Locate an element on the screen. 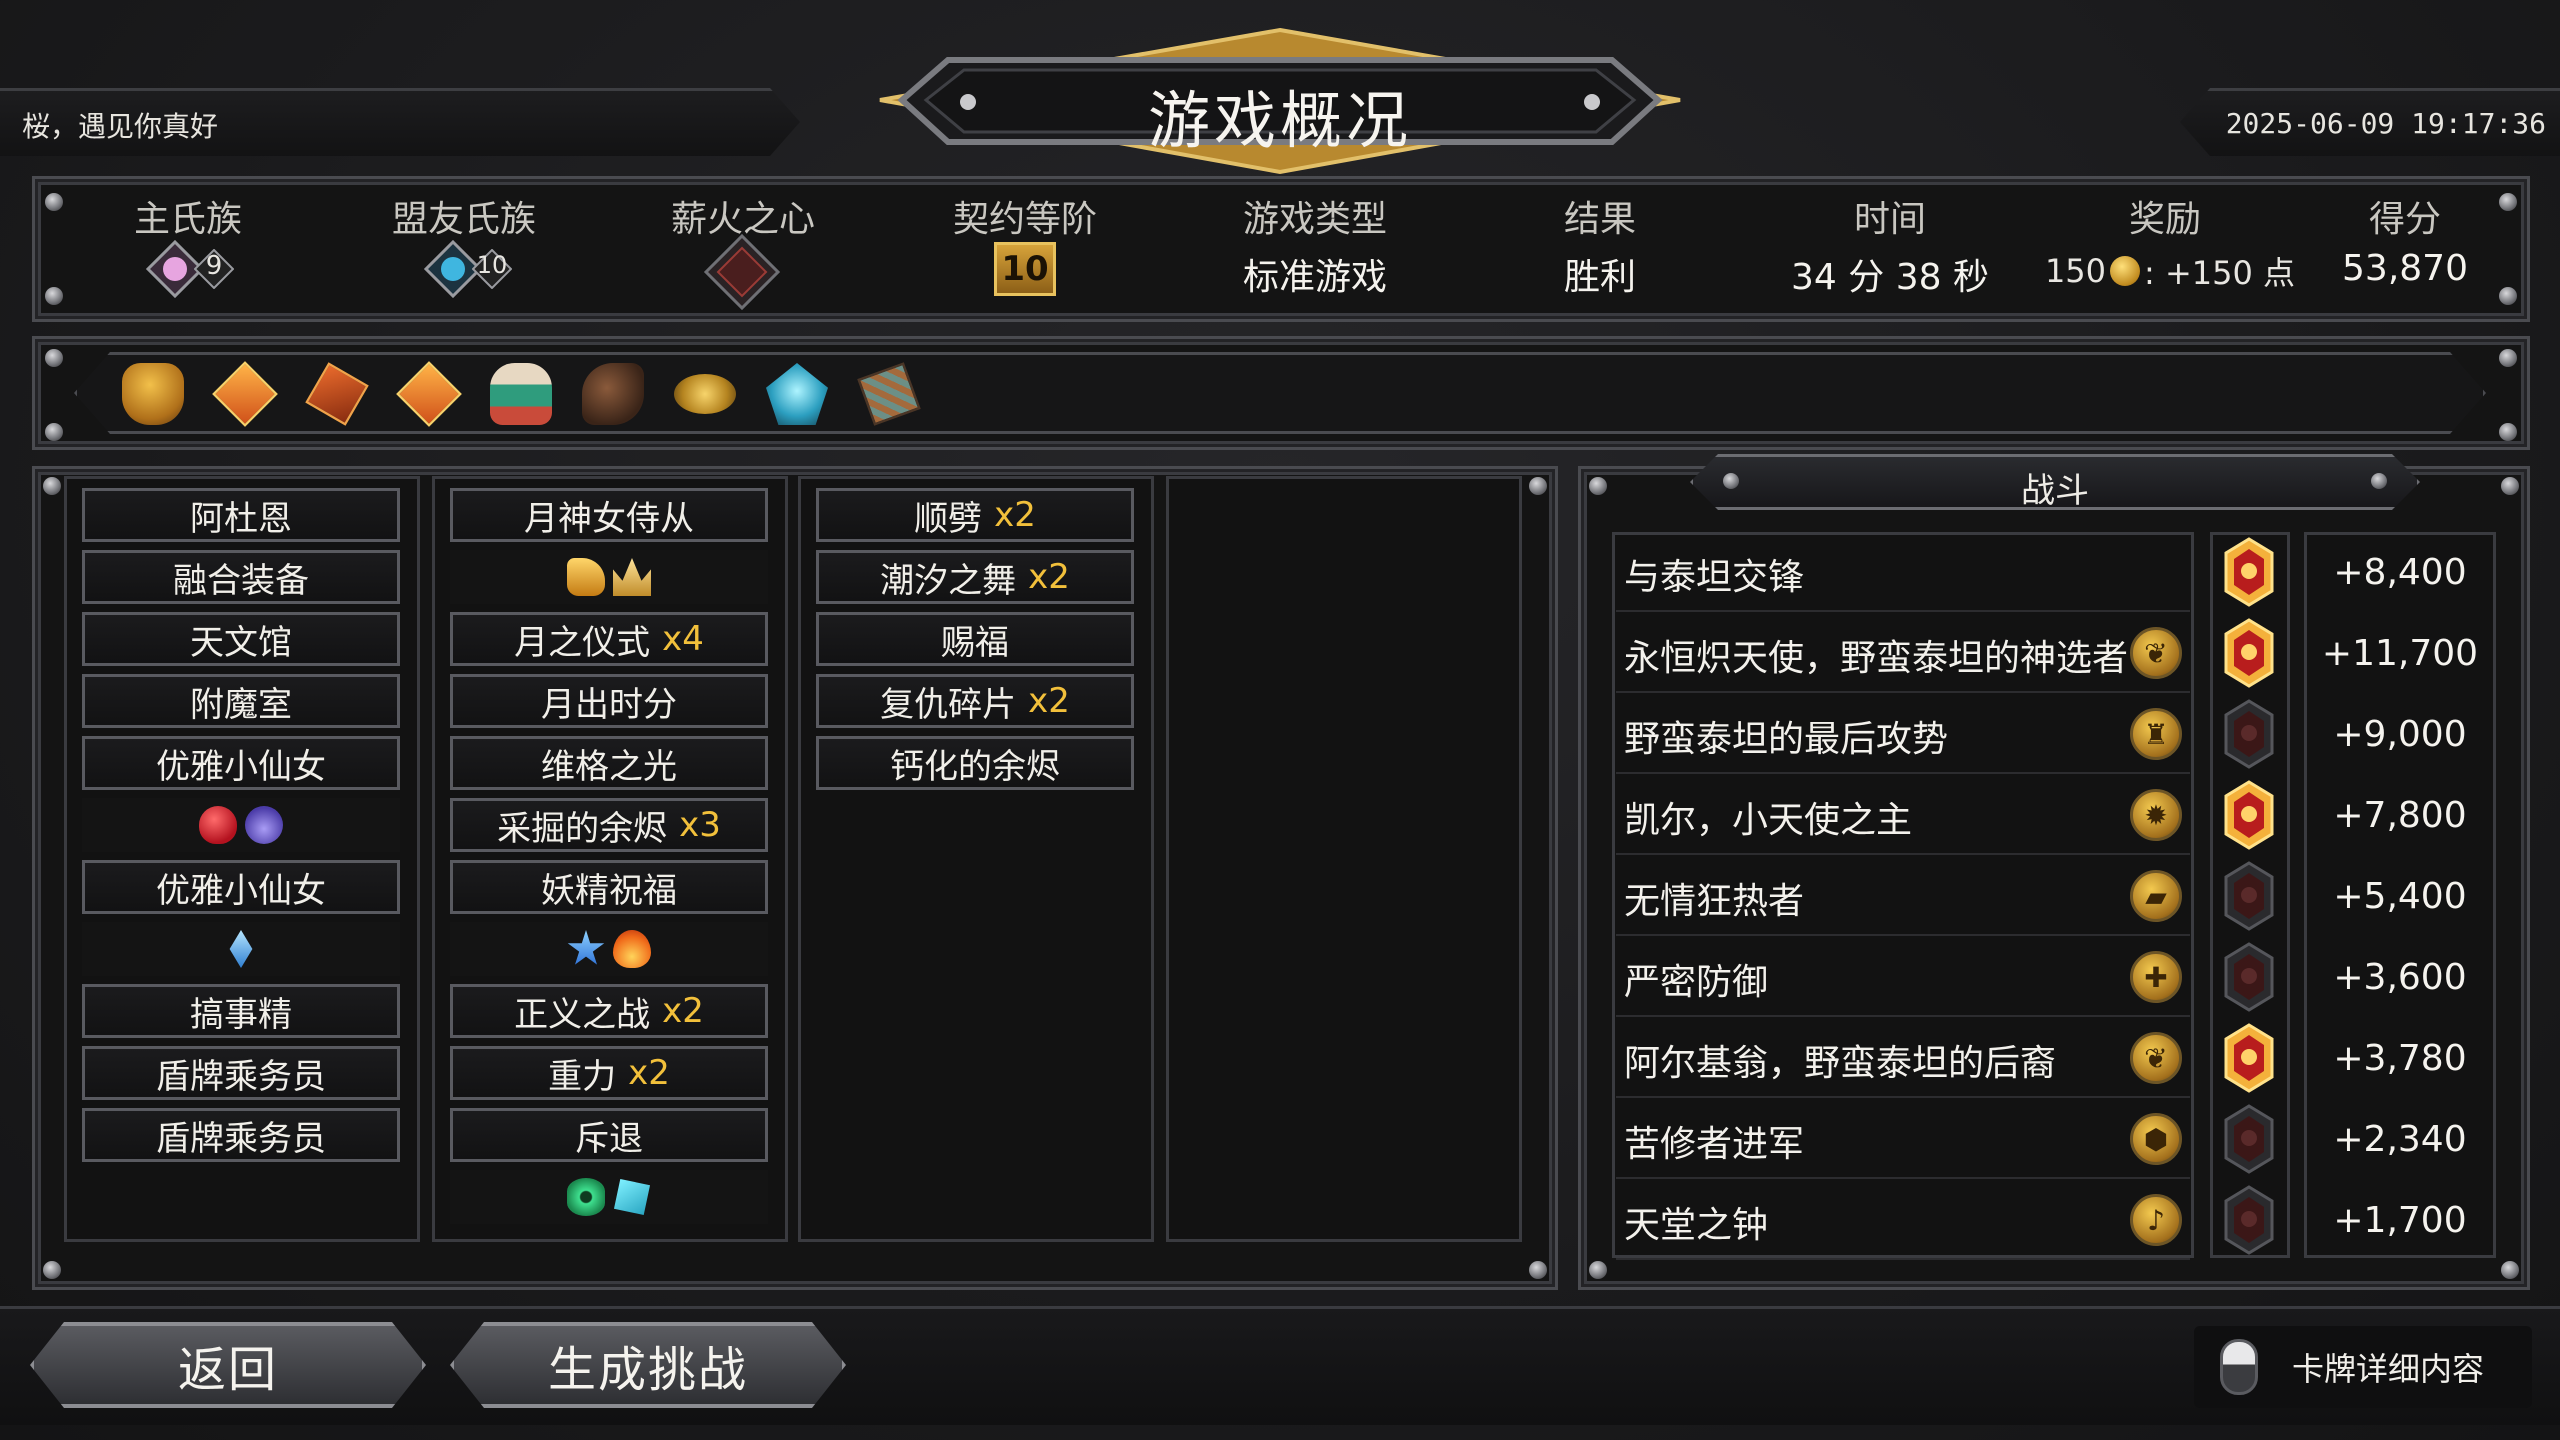 The height and width of the screenshot is (1440, 2560). ally-clan-badge: 10 is located at coordinates (479, 269).